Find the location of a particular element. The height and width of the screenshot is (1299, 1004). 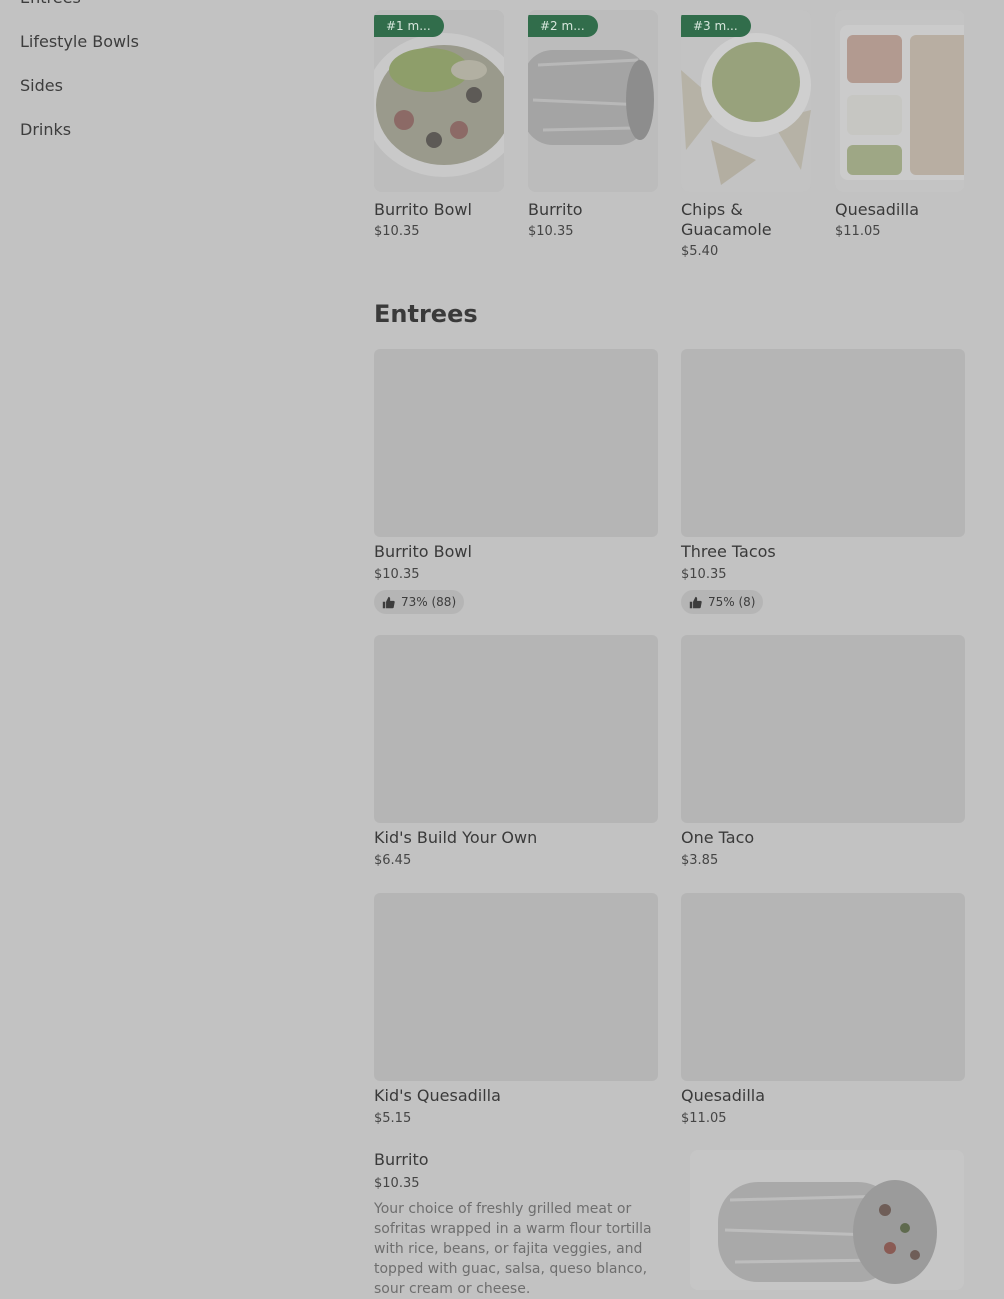

menu-item-card: Kid's Quesadilla $5.15 is located at coordinates (516, 1010).